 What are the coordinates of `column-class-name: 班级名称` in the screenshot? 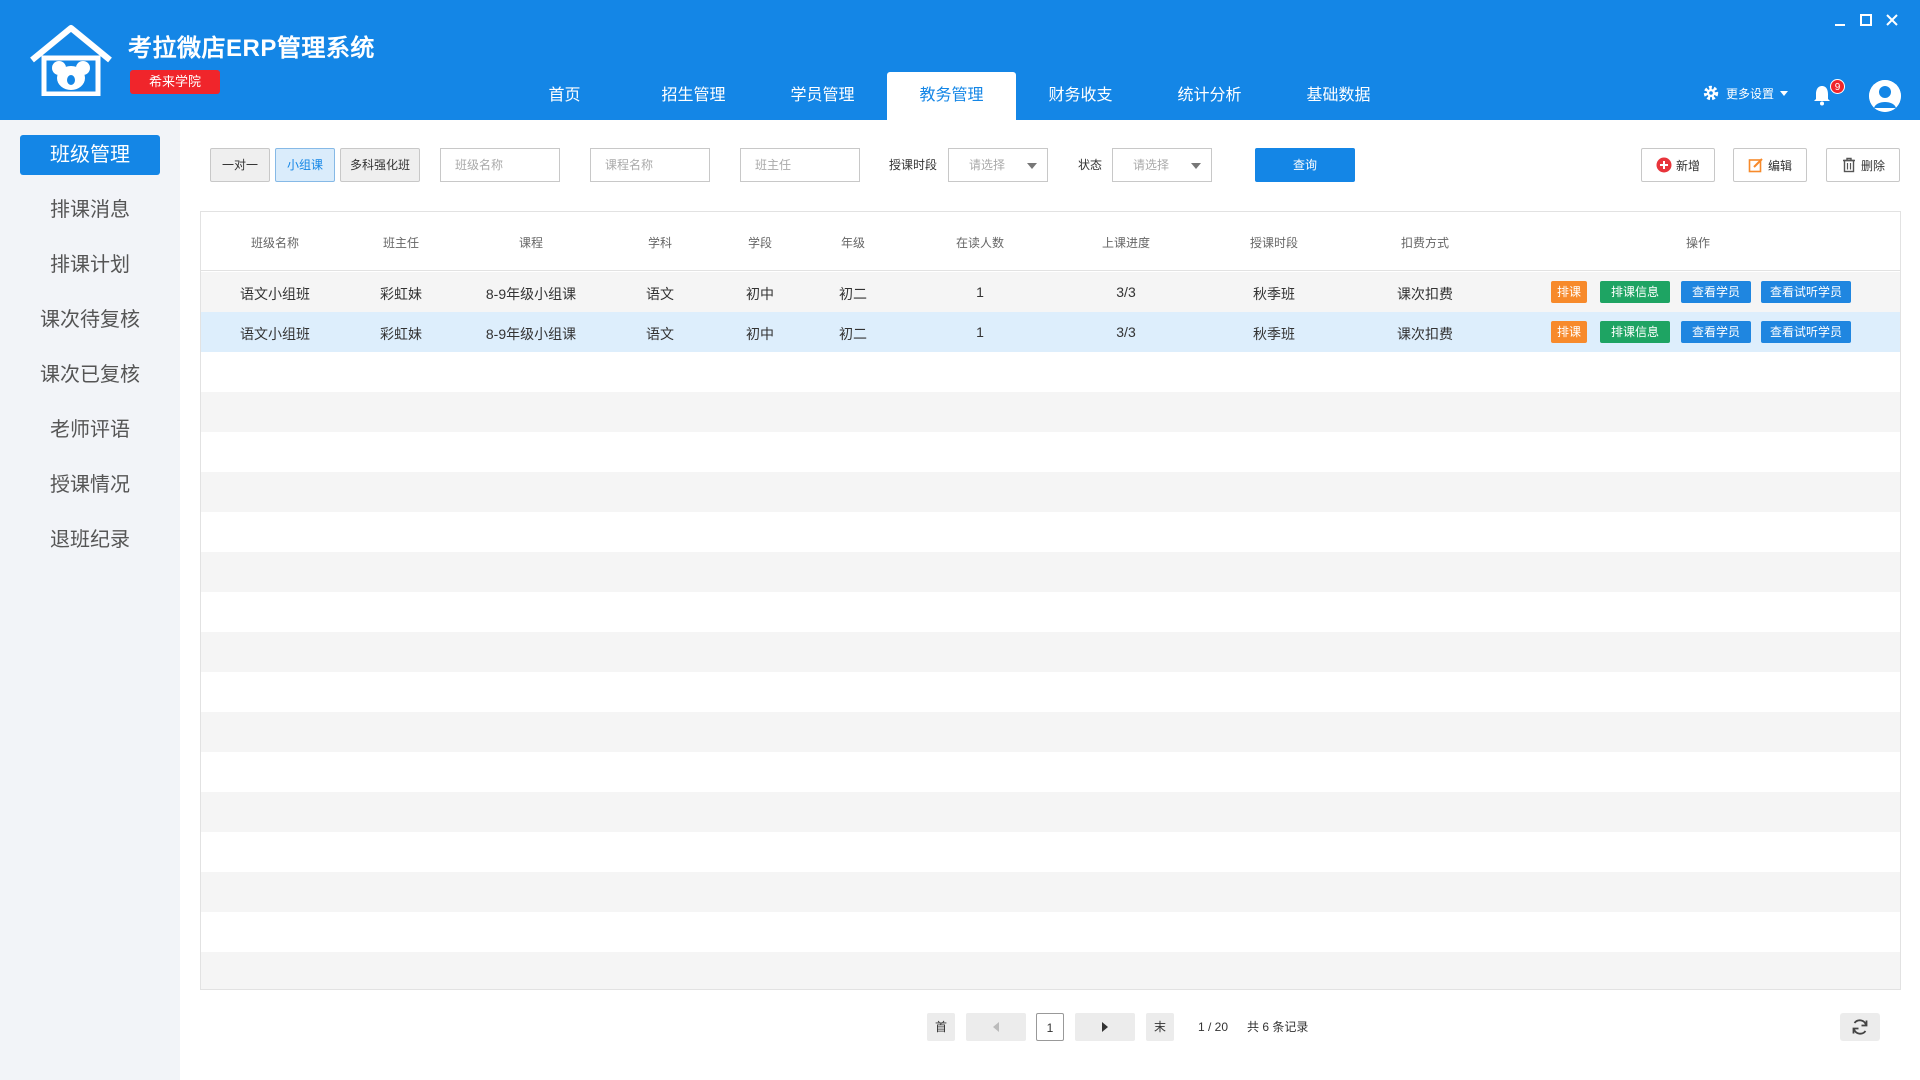 It's located at (275, 243).